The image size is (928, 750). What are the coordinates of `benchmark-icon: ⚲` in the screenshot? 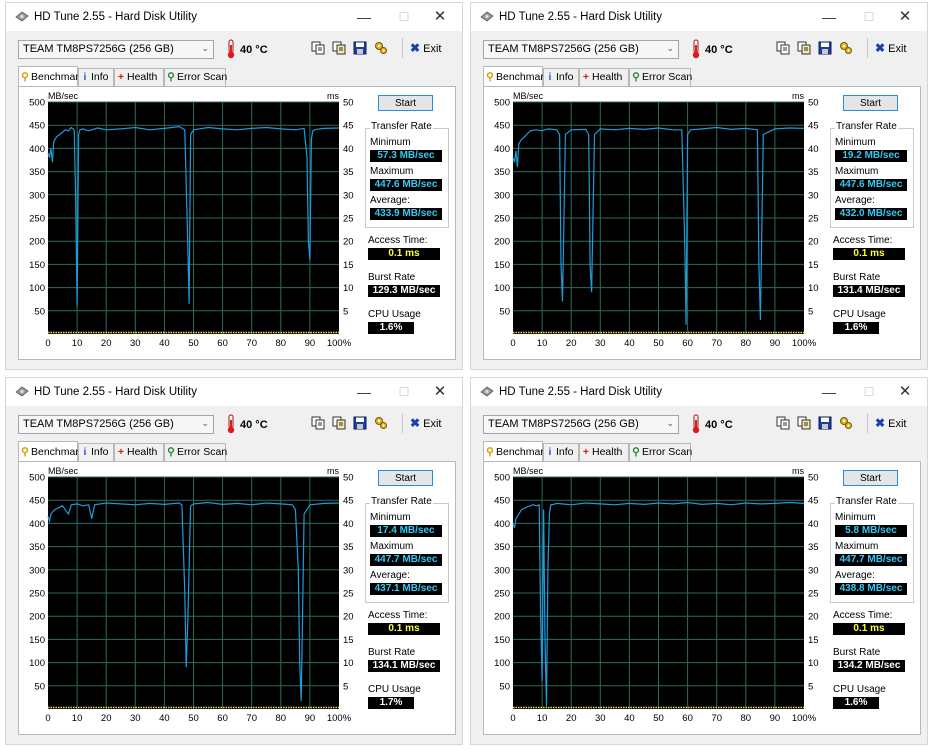 It's located at (25, 452).